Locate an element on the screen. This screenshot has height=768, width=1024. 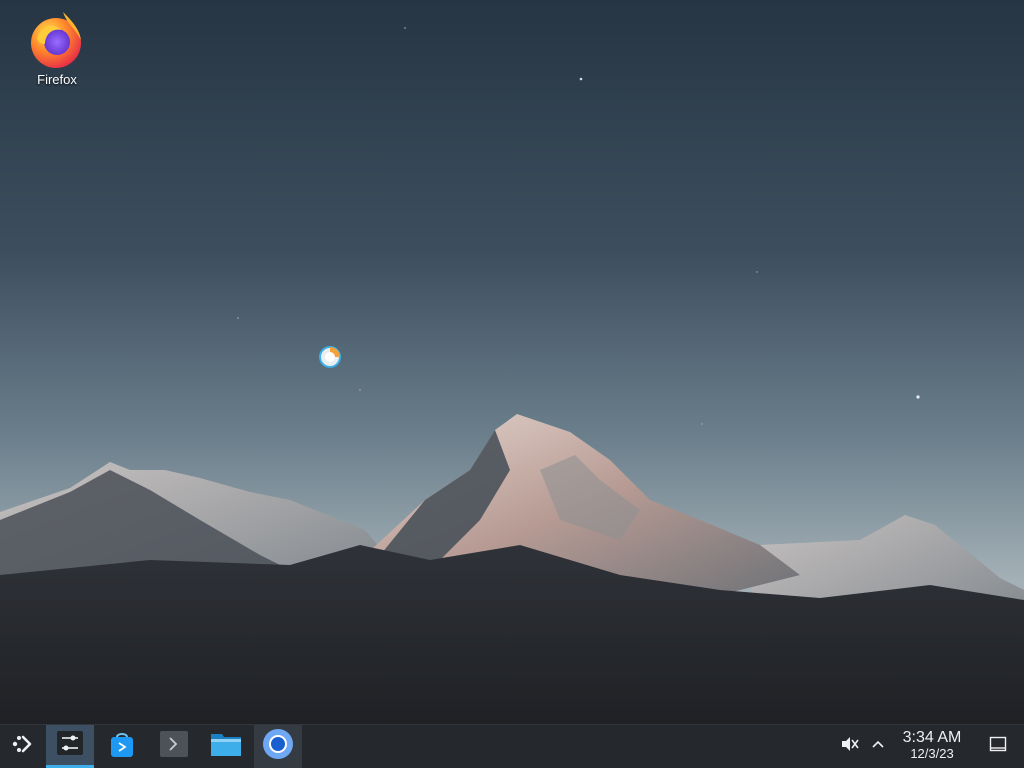
task-file-manager is located at coordinates (226, 746).